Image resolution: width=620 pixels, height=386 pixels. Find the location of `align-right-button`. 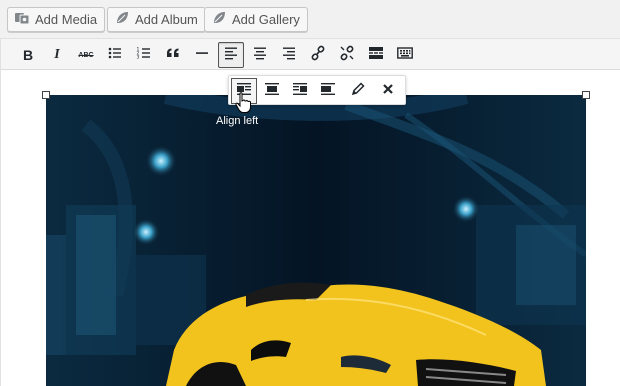

align-right-button is located at coordinates (289, 55).